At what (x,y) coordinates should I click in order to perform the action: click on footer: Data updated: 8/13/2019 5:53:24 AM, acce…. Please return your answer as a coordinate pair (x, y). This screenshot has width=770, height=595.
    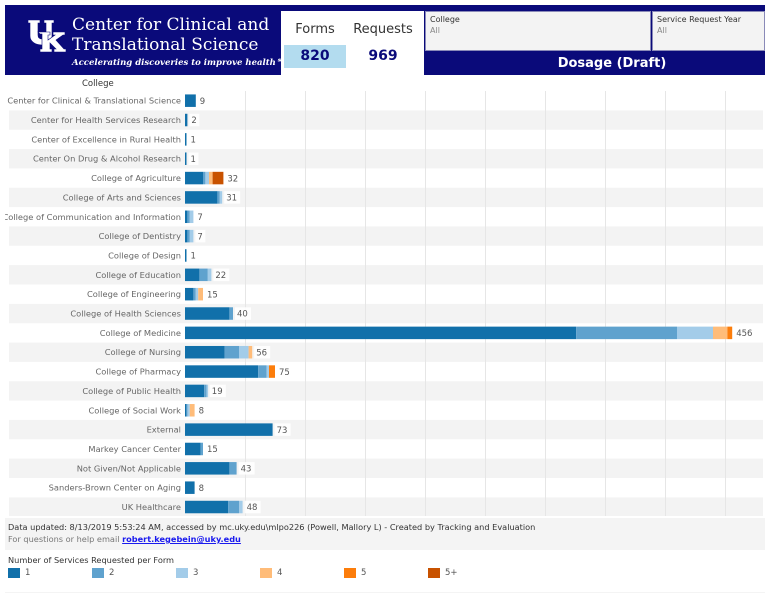
    Looking at the image, I should click on (385, 555).